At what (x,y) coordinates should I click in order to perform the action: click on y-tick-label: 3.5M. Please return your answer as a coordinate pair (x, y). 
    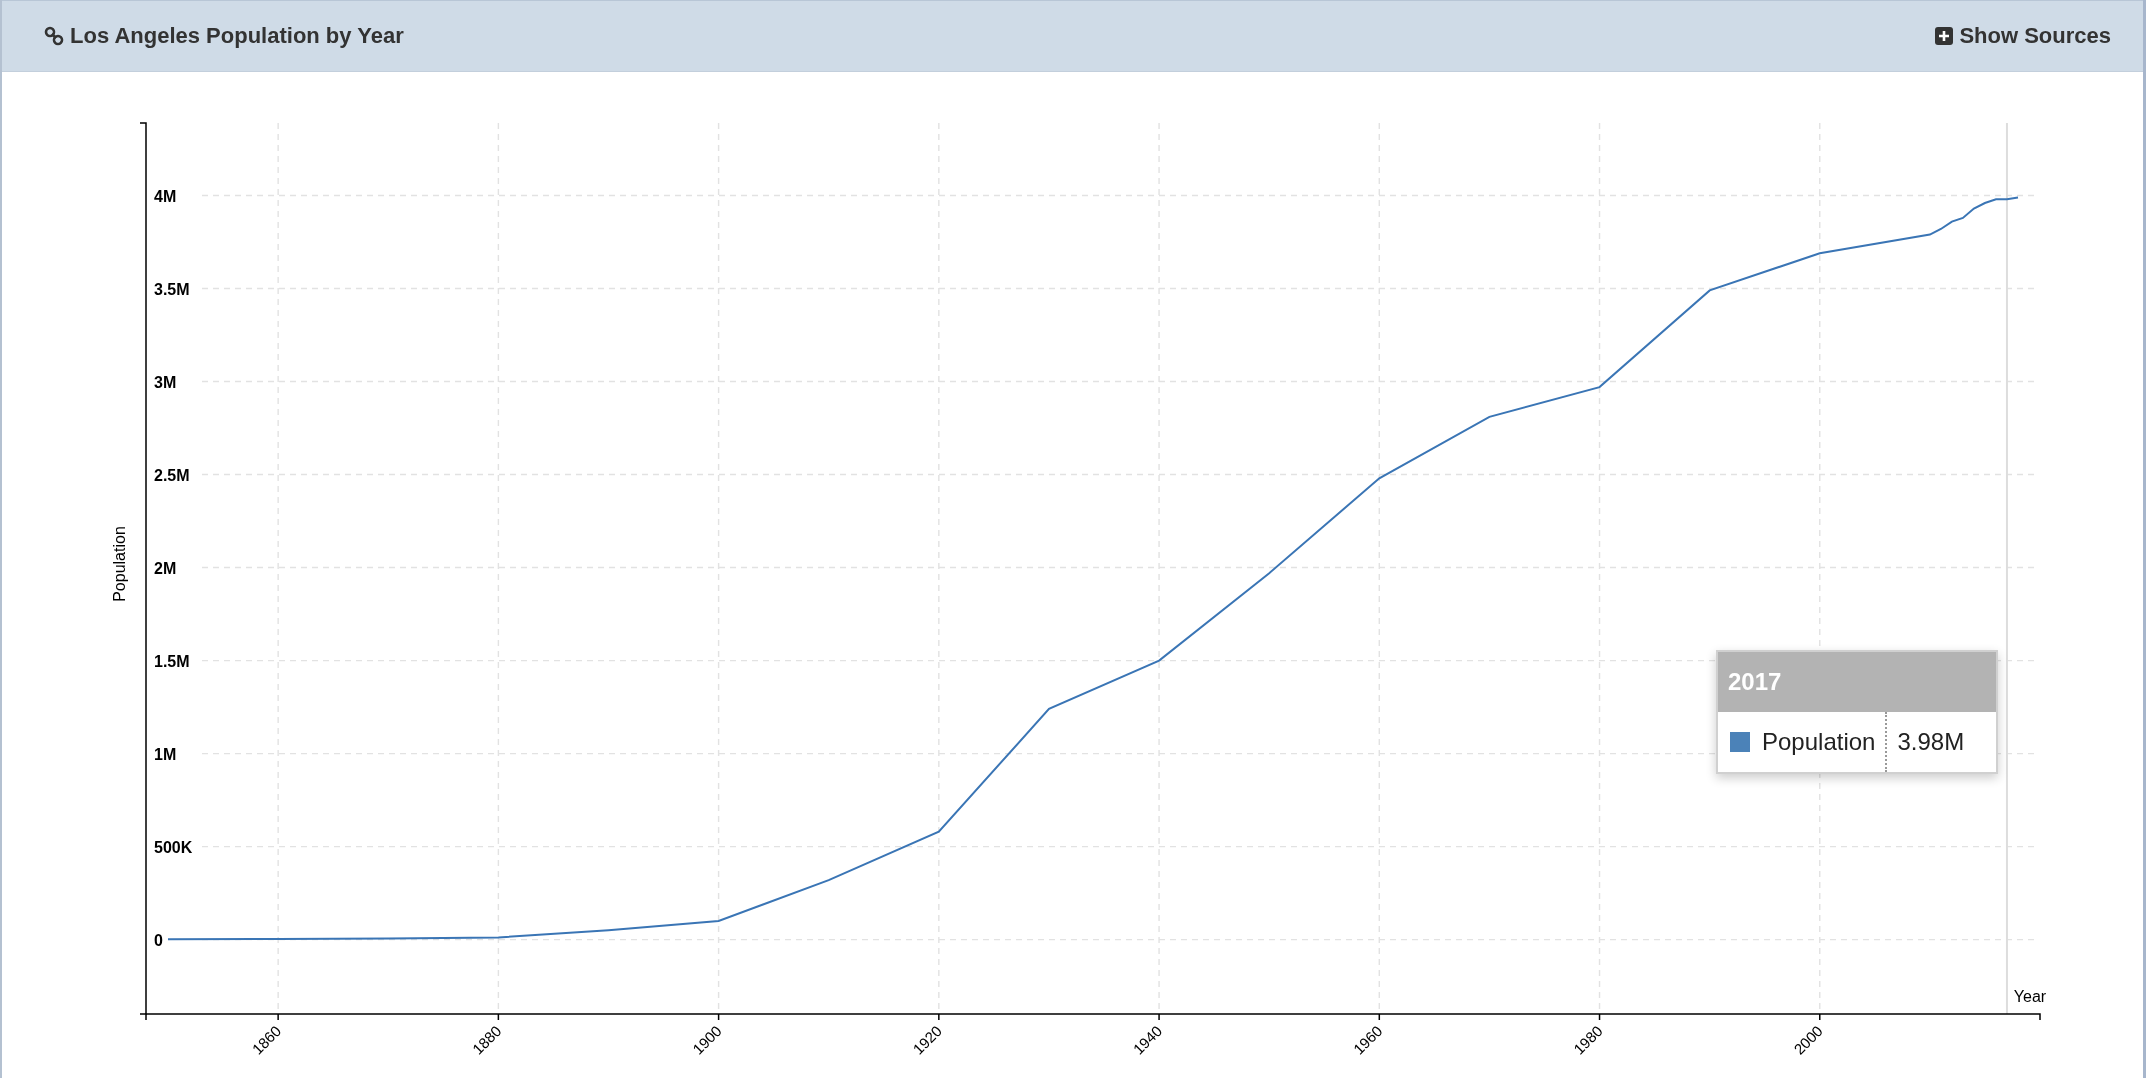
    Looking at the image, I should click on (172, 289).